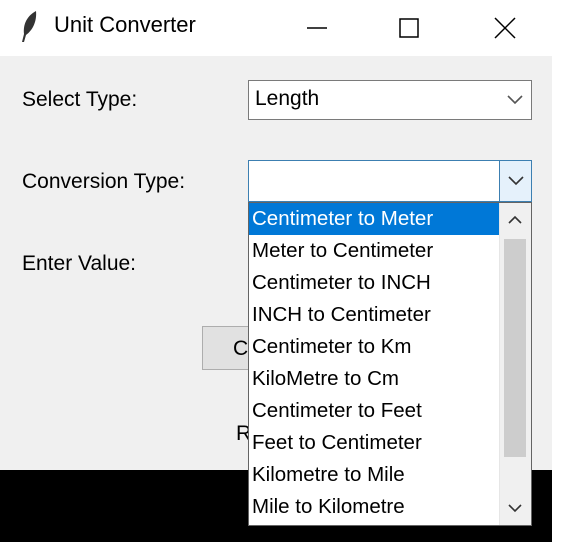 This screenshot has height=544, width=568. What do you see at coordinates (241, 348) in the screenshot?
I see `convert-button-label: C` at bounding box center [241, 348].